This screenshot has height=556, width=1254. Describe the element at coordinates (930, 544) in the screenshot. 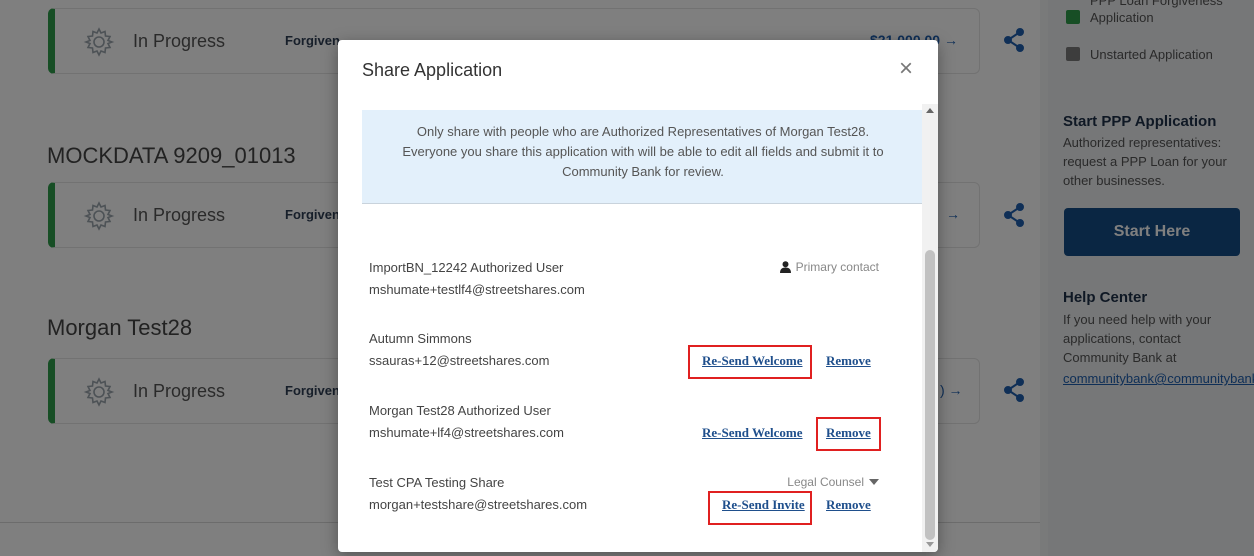

I see `scroll-down-arrow-icon` at that location.